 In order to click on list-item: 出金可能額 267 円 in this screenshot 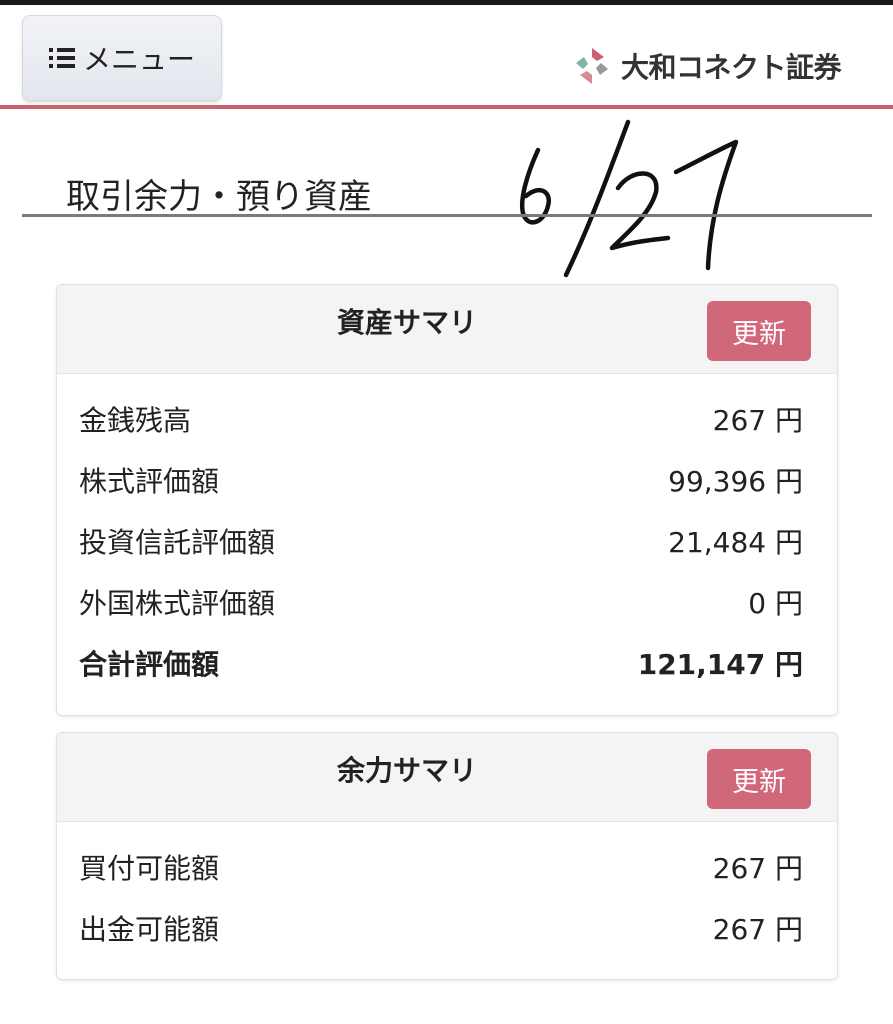, I will do `click(447, 927)`.